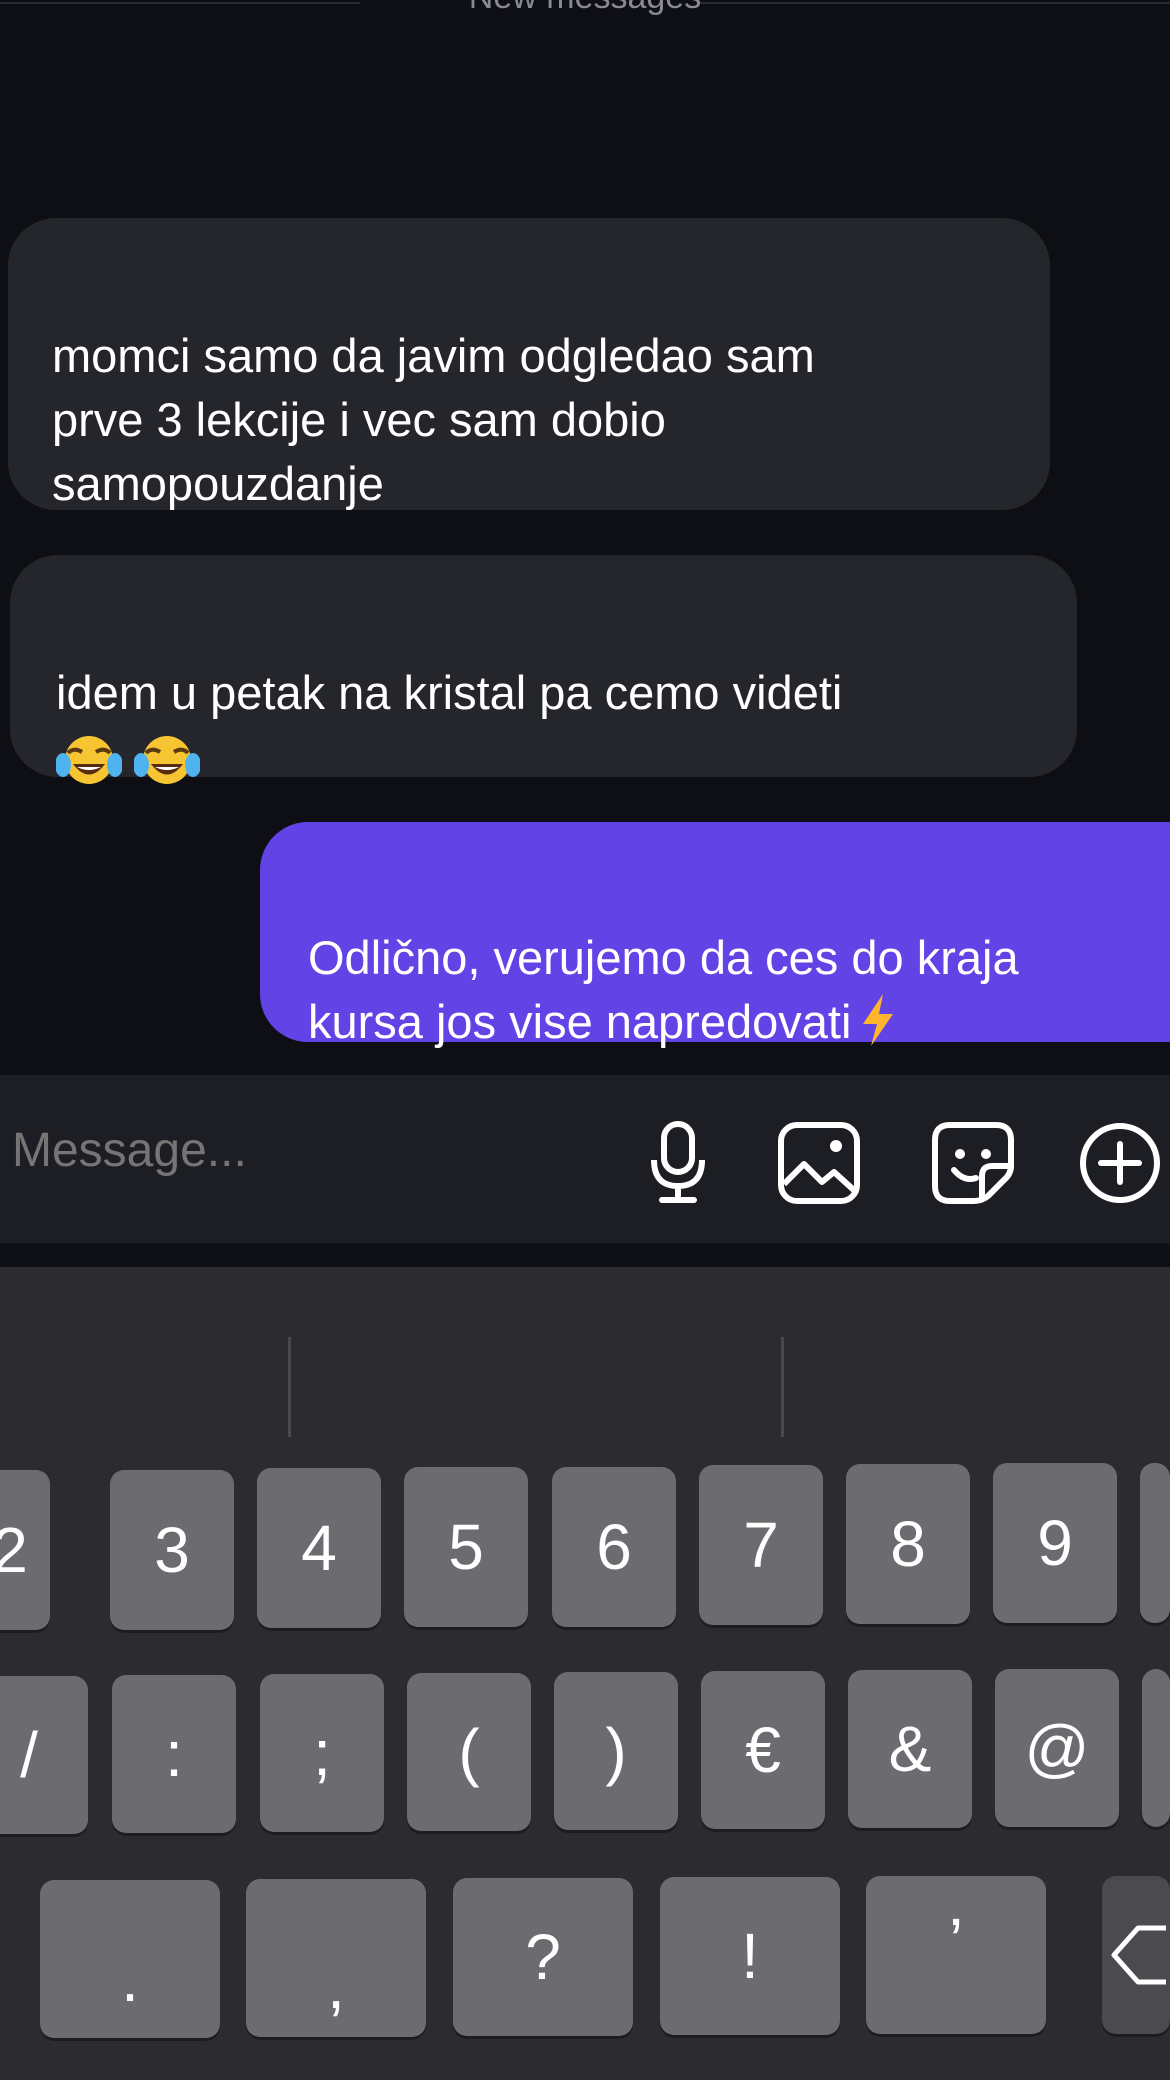  I want to click on key-euro: €, so click(763, 1750).